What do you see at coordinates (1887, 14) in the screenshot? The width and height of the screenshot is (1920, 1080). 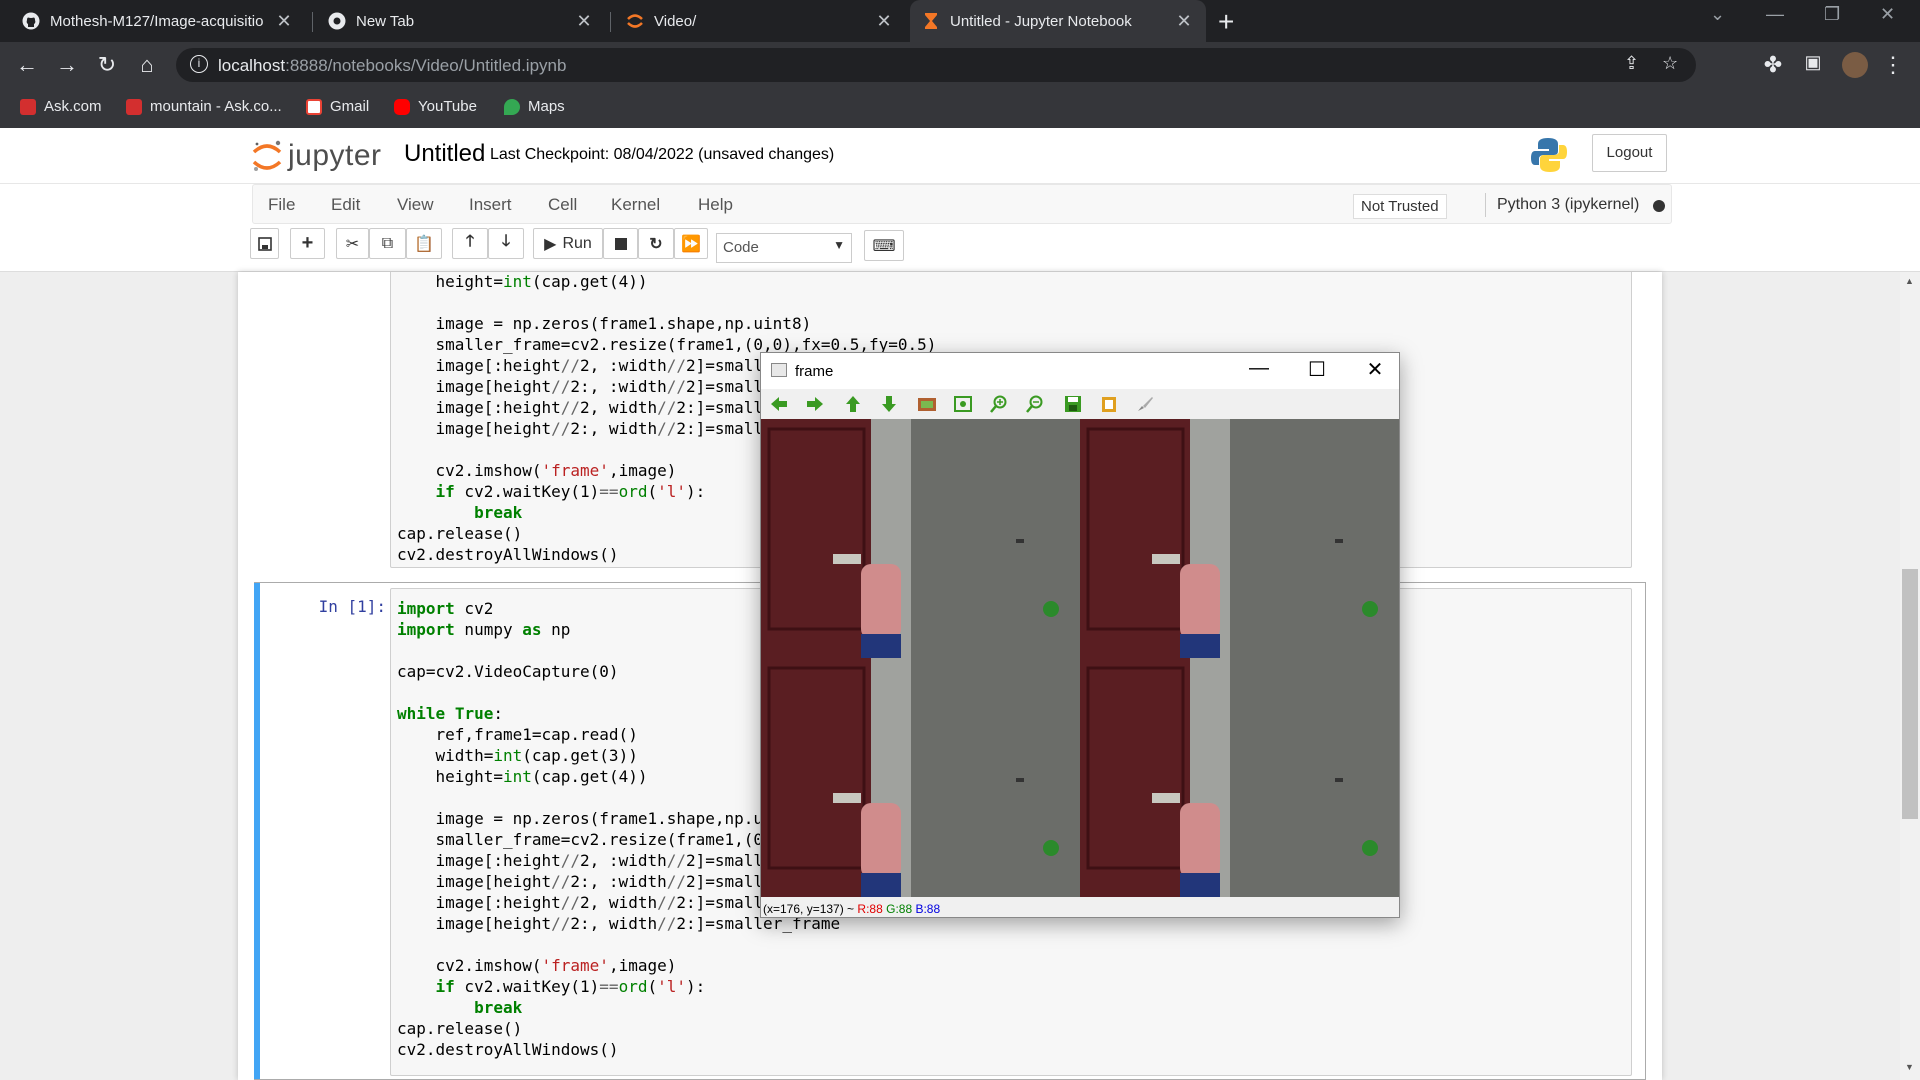 I see `window-close-icon: ✕` at bounding box center [1887, 14].